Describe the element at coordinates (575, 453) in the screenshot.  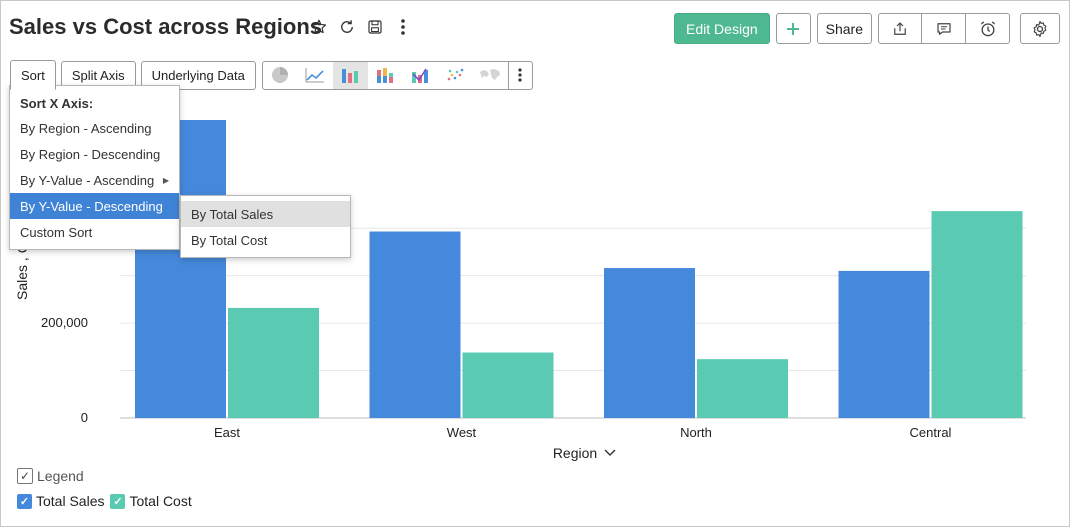
I see `x-axis-label: Region` at that location.